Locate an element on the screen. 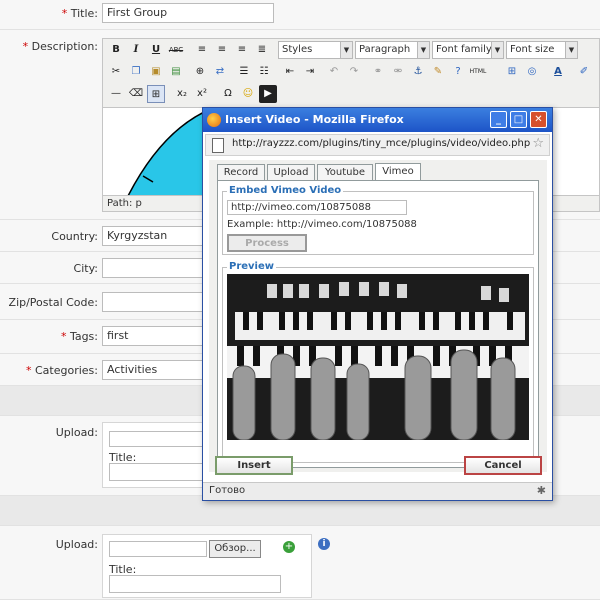  eraser-icon: ⌫ is located at coordinates (136, 94).